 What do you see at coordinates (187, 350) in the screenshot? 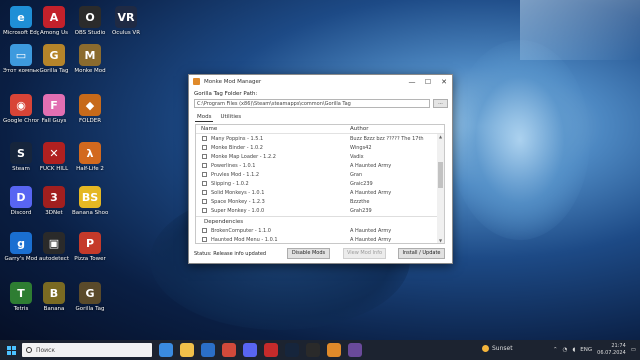
I see `explorer-taskbar-icon` at bounding box center [187, 350].